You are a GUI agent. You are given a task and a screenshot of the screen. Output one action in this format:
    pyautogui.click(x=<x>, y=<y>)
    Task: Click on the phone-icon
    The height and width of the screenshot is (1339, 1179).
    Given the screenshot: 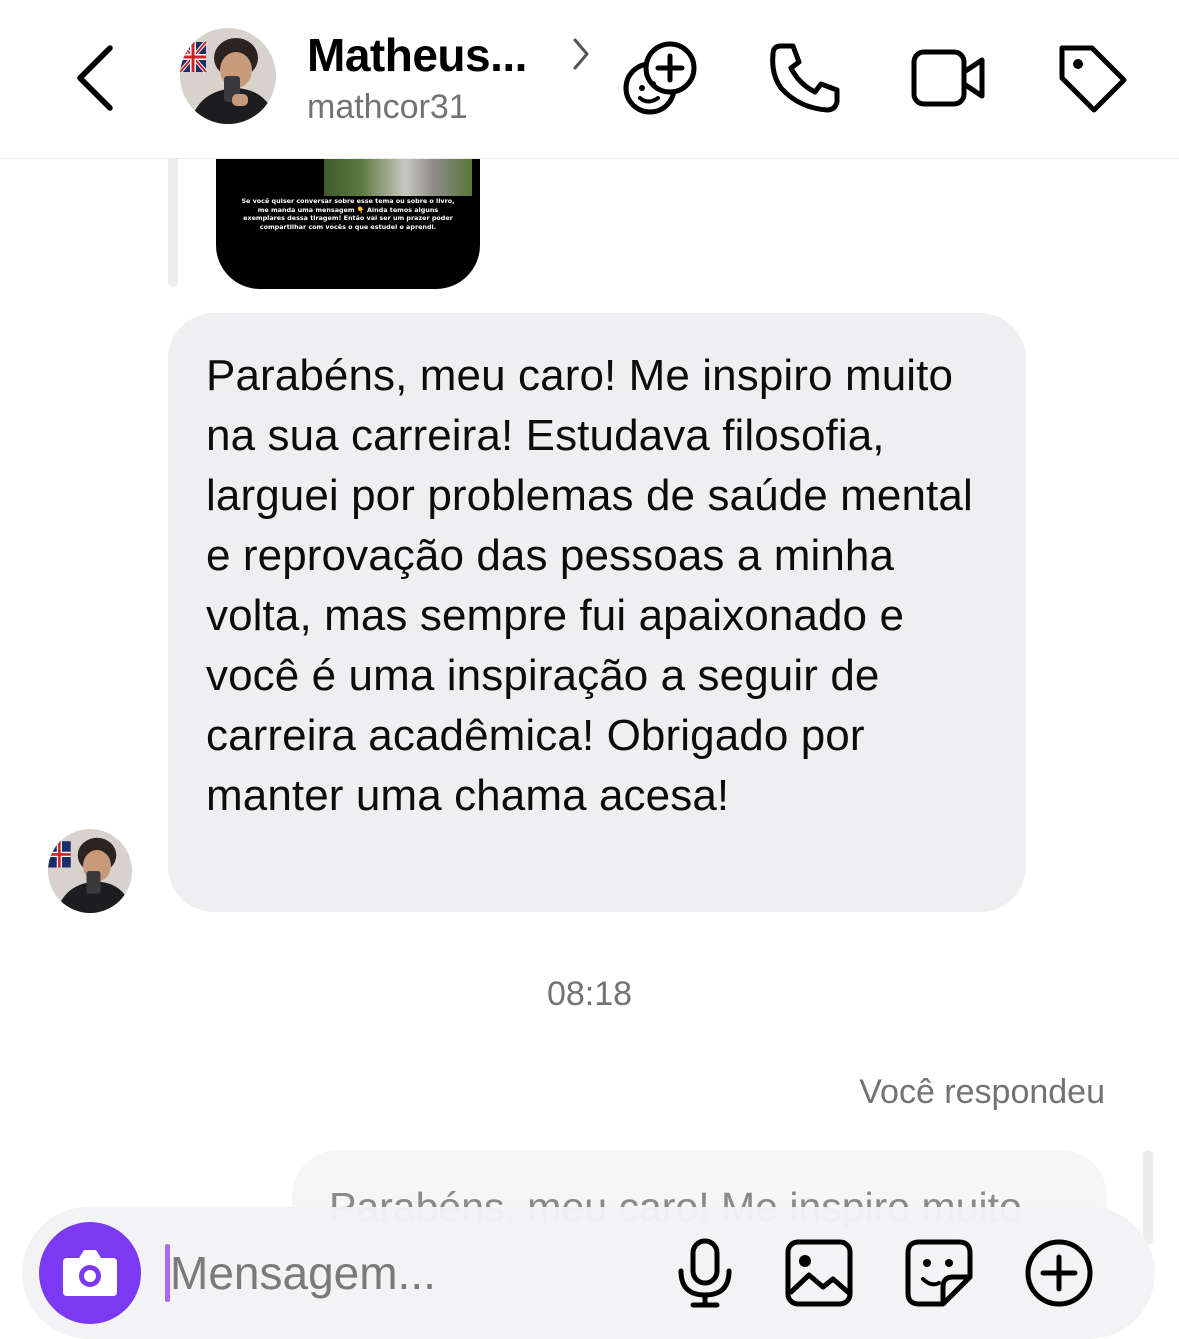 What is the action you would take?
    pyautogui.click(x=805, y=78)
    